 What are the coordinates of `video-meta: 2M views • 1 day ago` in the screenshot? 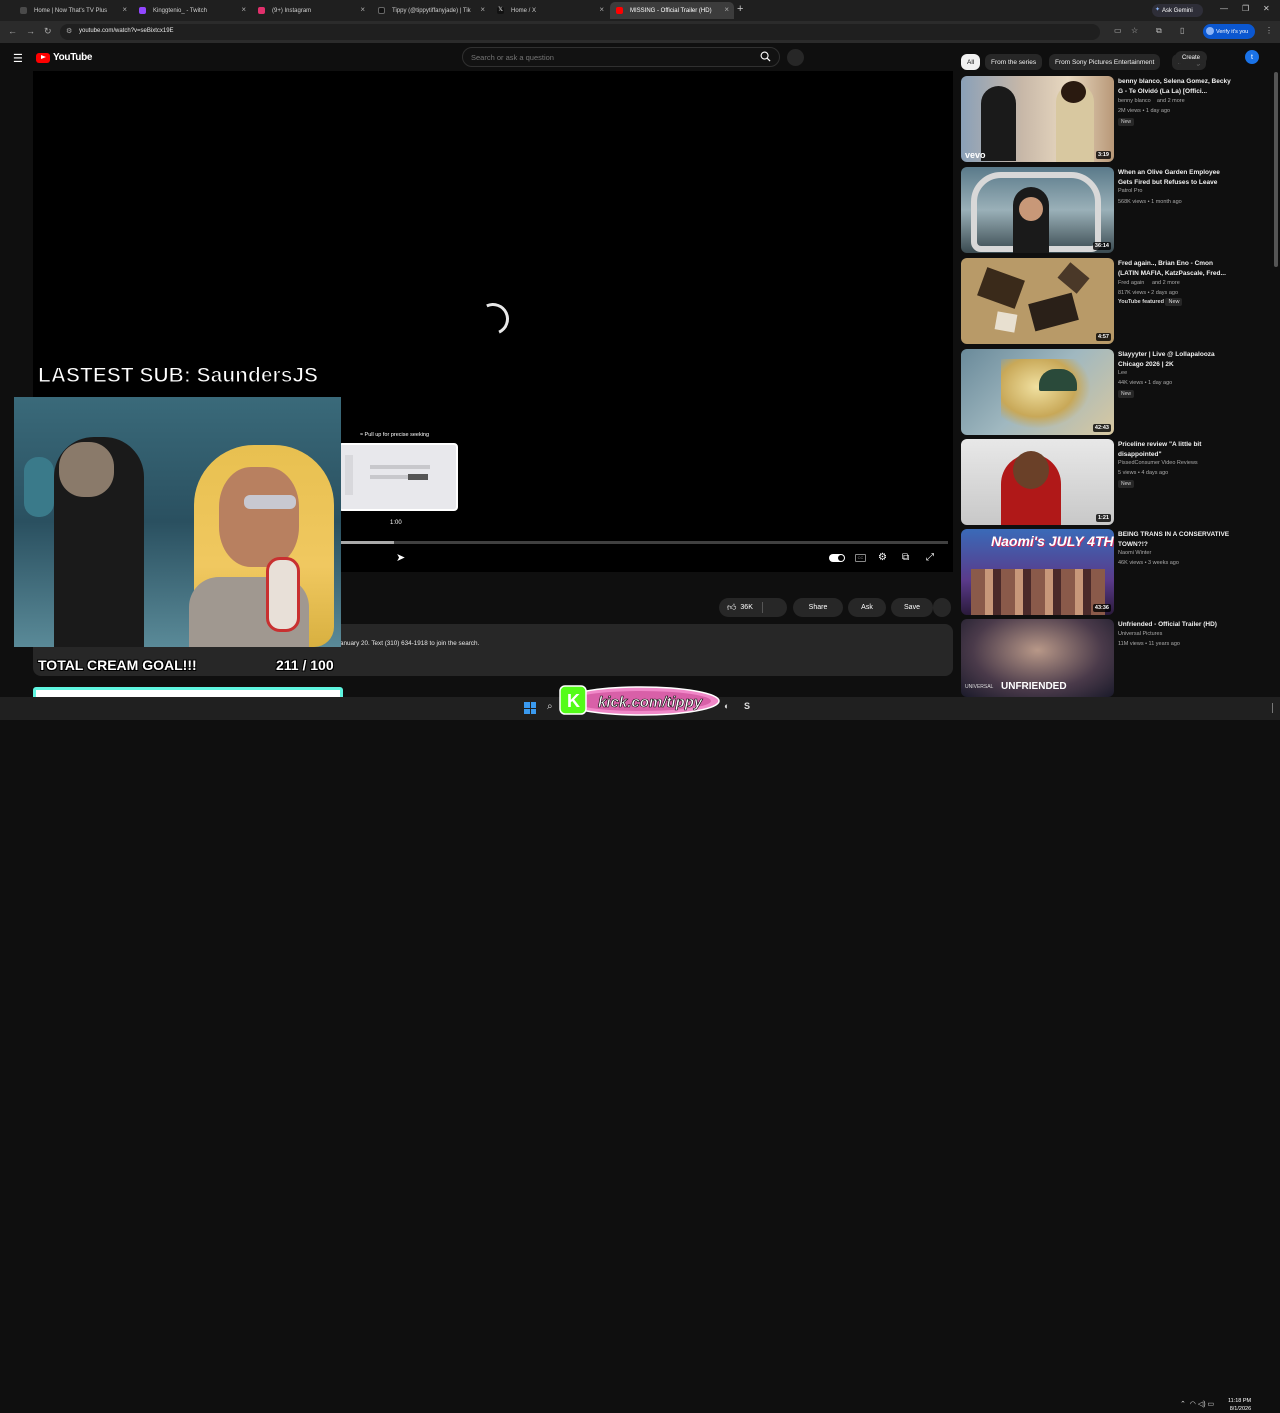 It's located at (1144, 111).